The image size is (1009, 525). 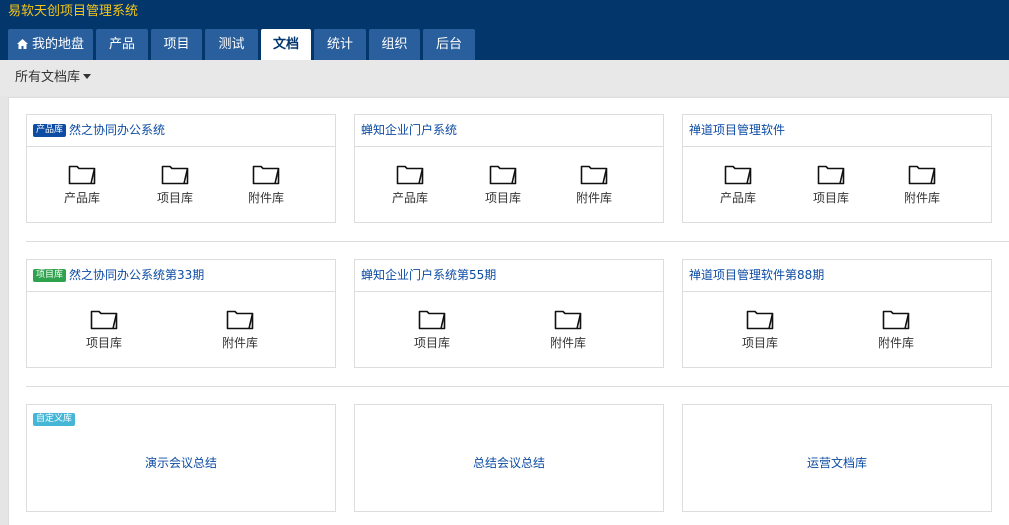 What do you see at coordinates (508, 463) in the screenshot?
I see `custom-lib-name: 总结会议总结` at bounding box center [508, 463].